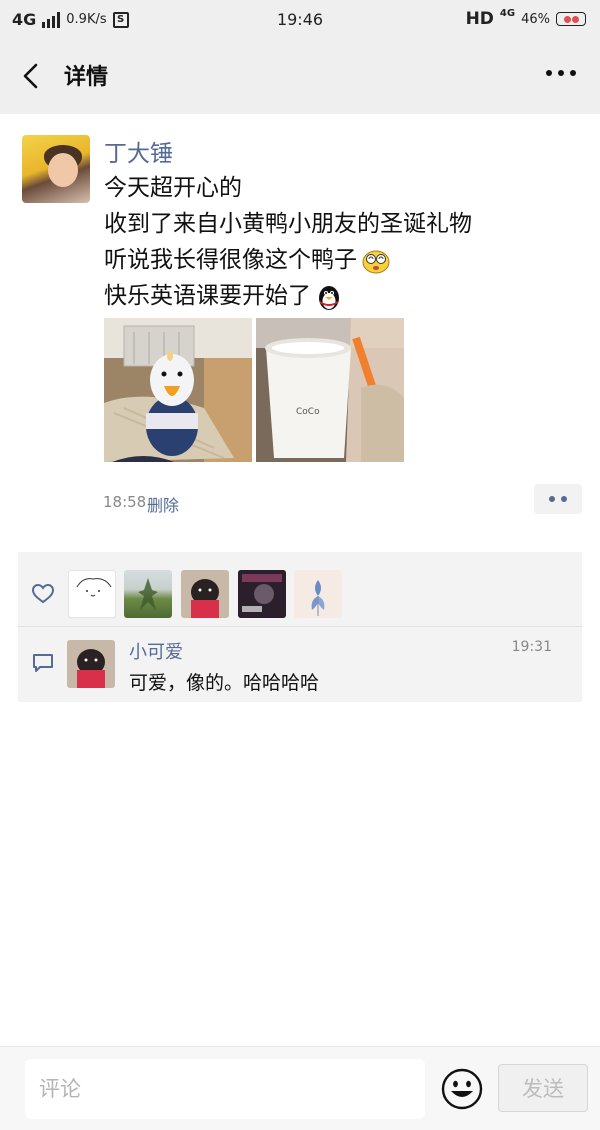 The width and height of the screenshot is (600, 1130). I want to click on post-photo-cup: CoCo, so click(330, 390).